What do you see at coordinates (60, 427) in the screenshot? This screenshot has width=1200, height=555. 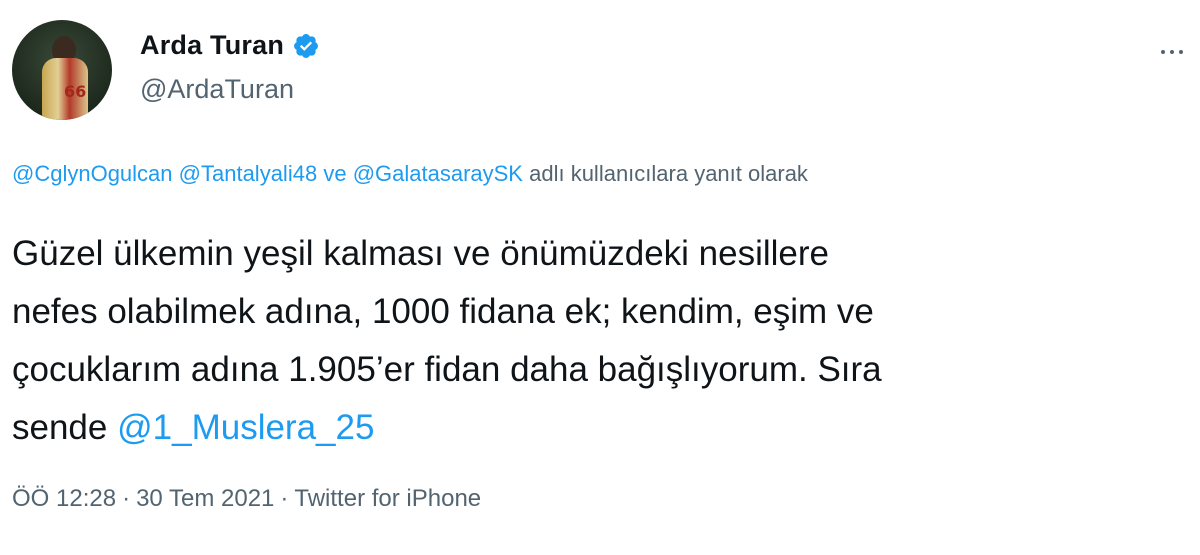 I see `tweet-text-word: sende` at bounding box center [60, 427].